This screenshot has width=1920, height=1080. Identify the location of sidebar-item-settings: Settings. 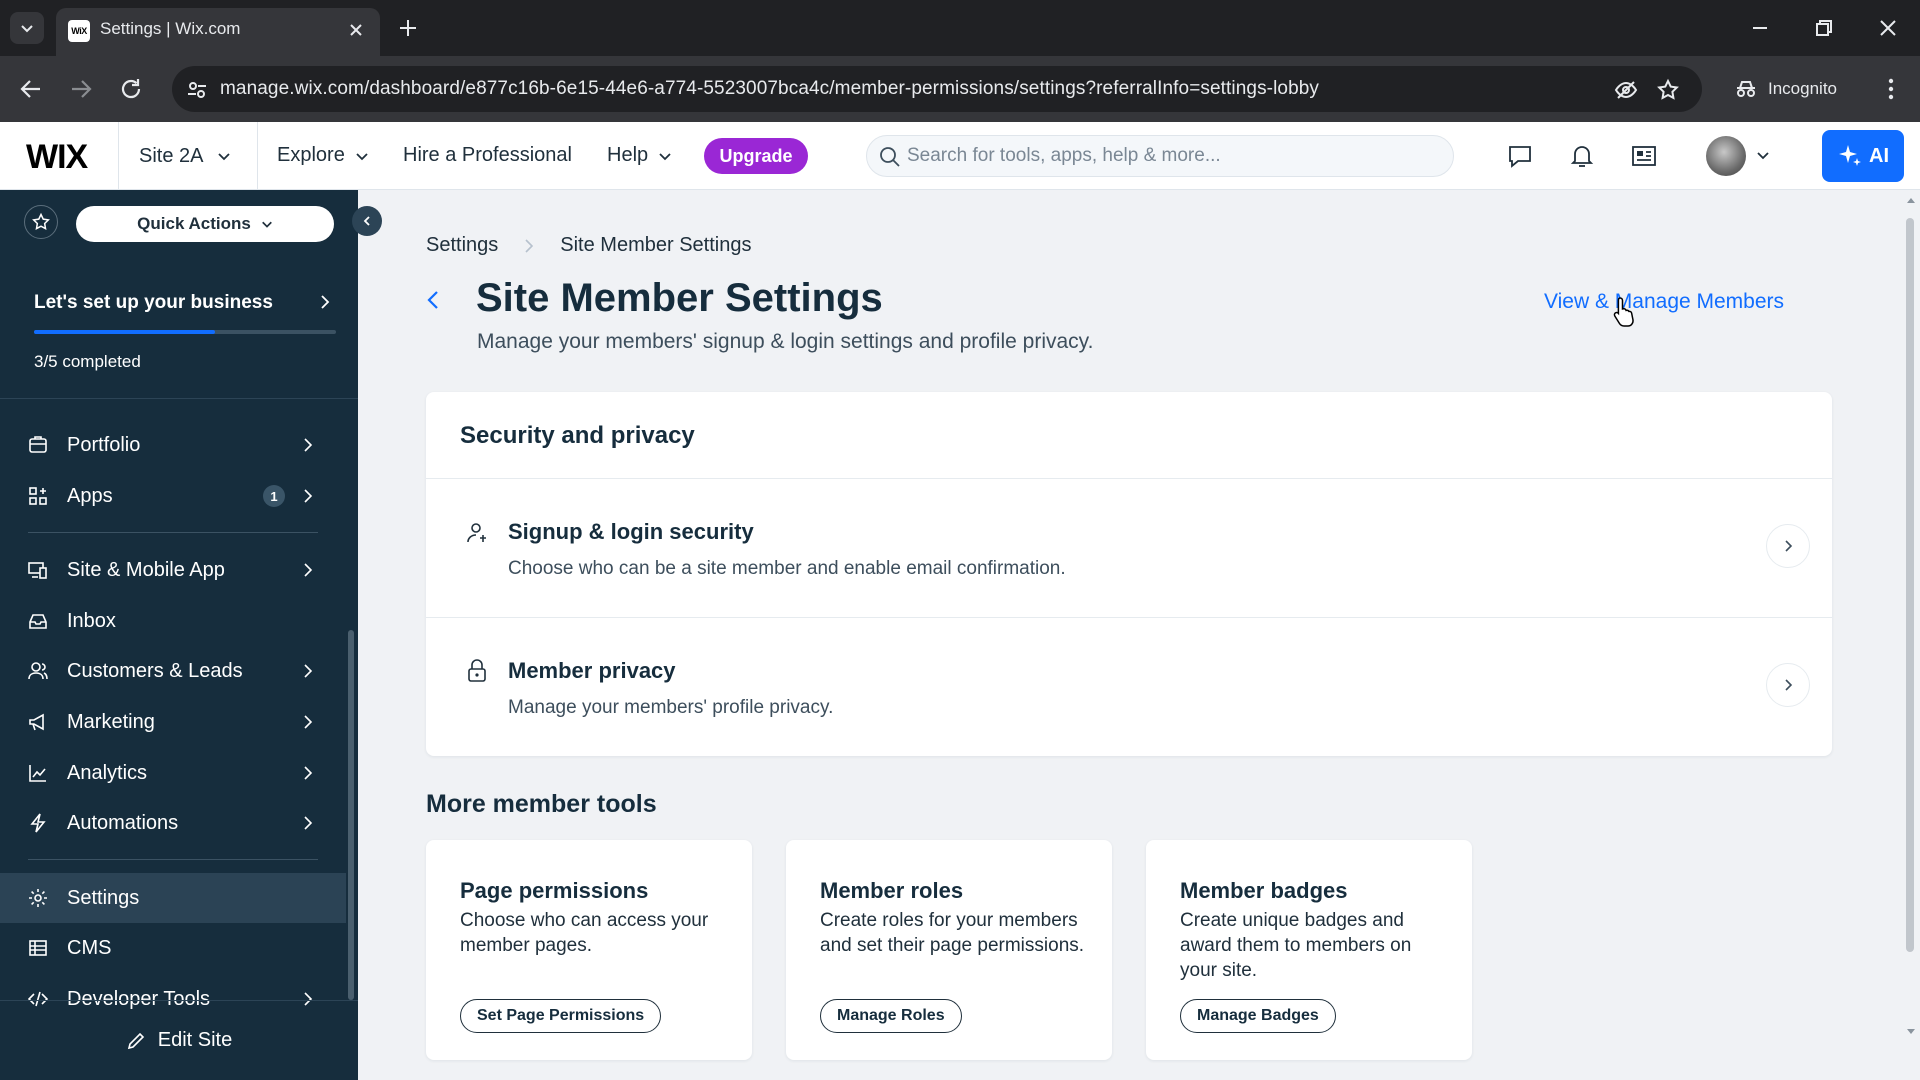
(173, 898).